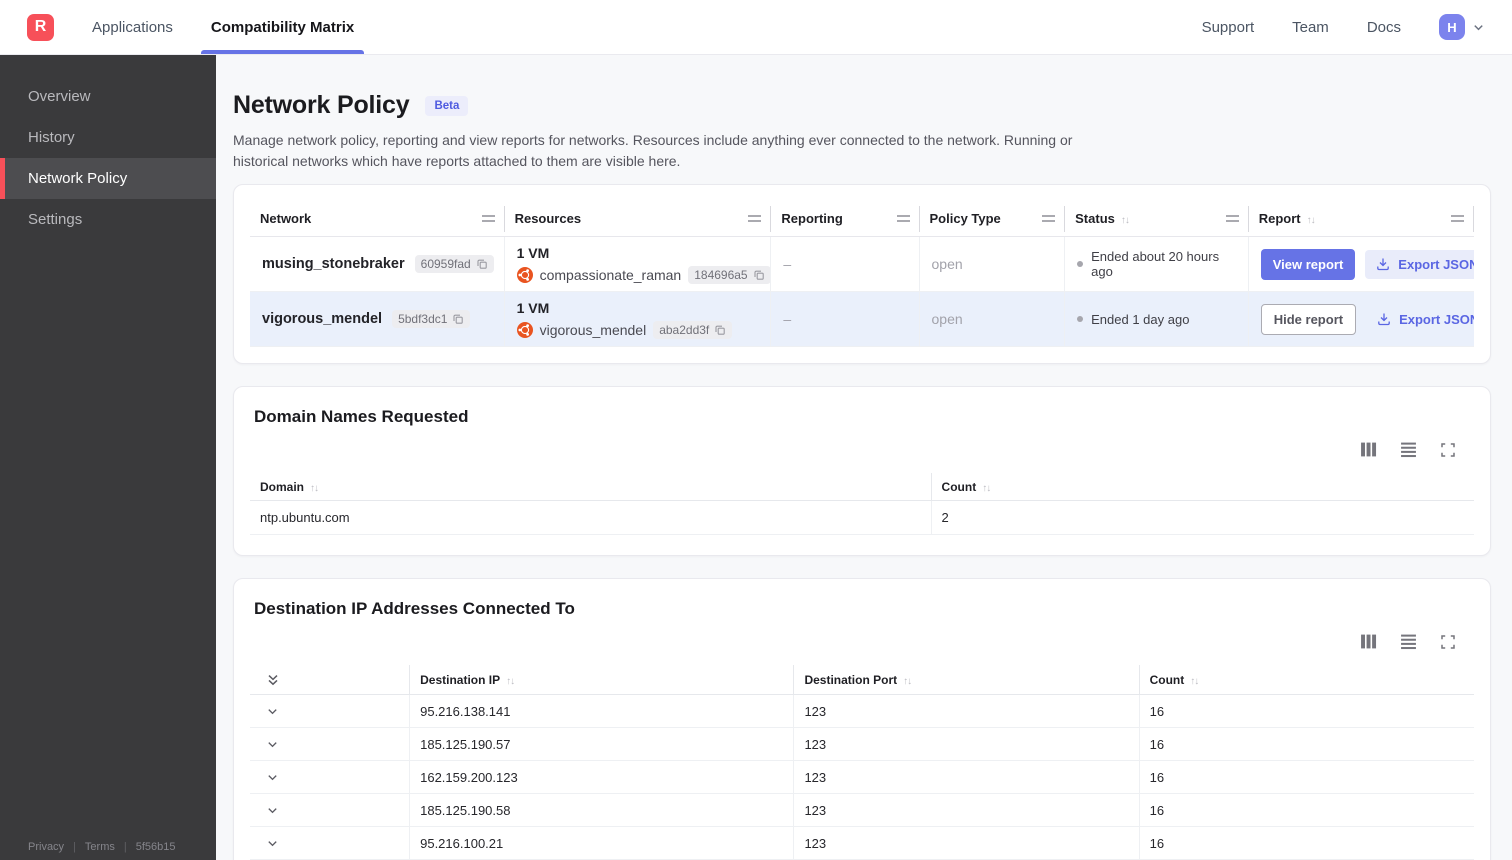 The height and width of the screenshot is (860, 1512). I want to click on ubuntu-icon, so click(524, 274).